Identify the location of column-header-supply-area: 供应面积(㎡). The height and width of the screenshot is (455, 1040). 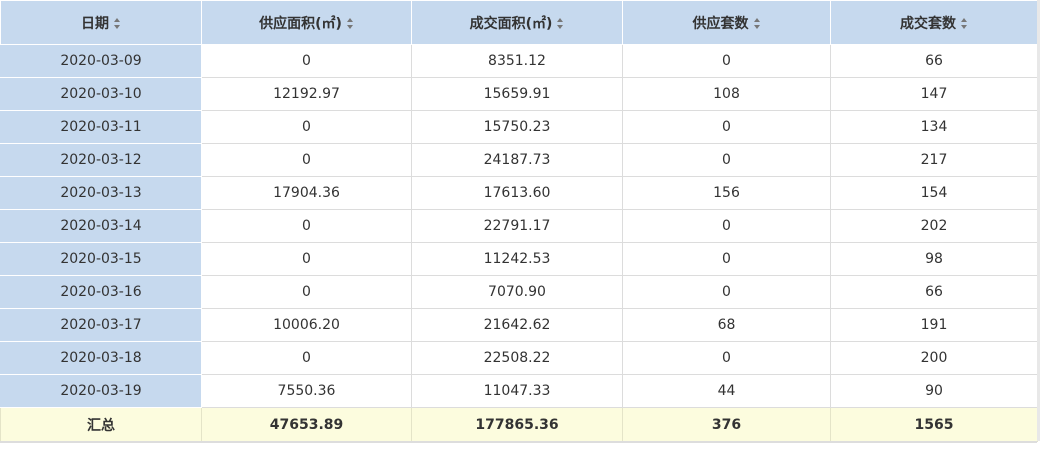
(306, 22).